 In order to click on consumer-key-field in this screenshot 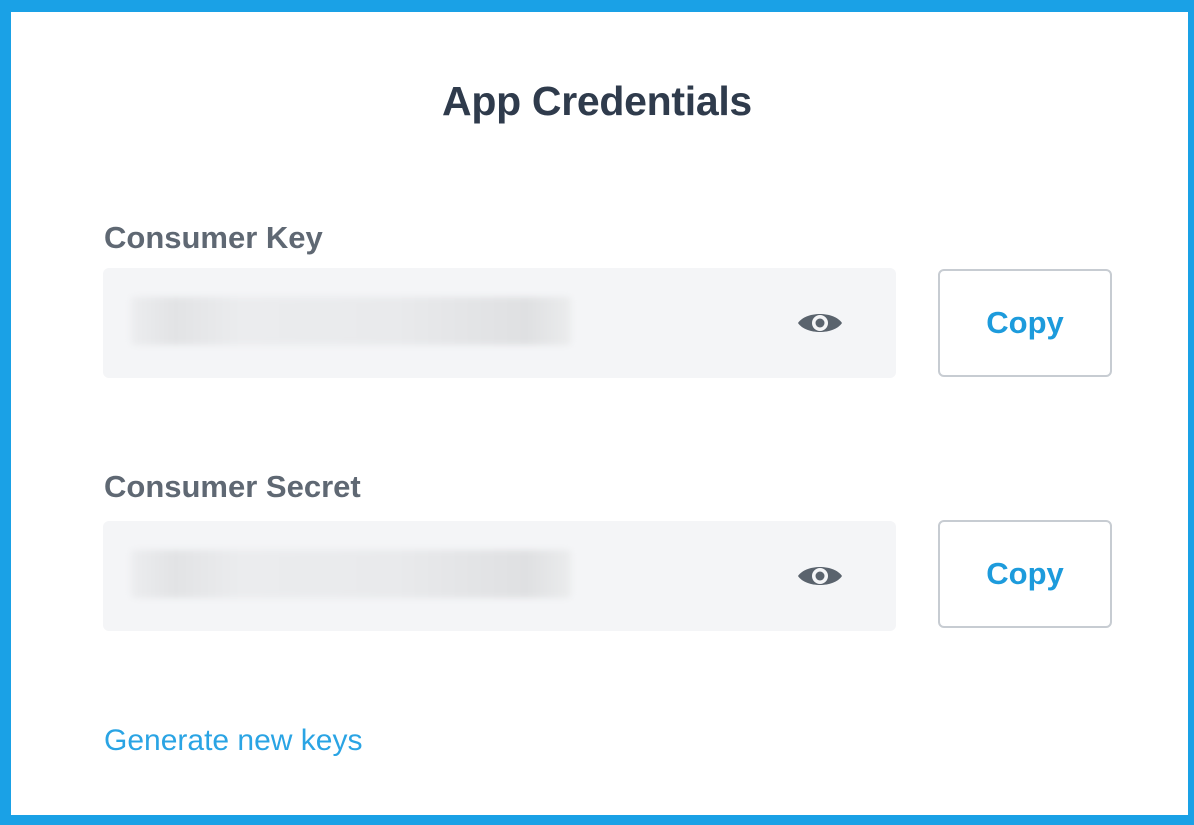, I will do `click(499, 323)`.